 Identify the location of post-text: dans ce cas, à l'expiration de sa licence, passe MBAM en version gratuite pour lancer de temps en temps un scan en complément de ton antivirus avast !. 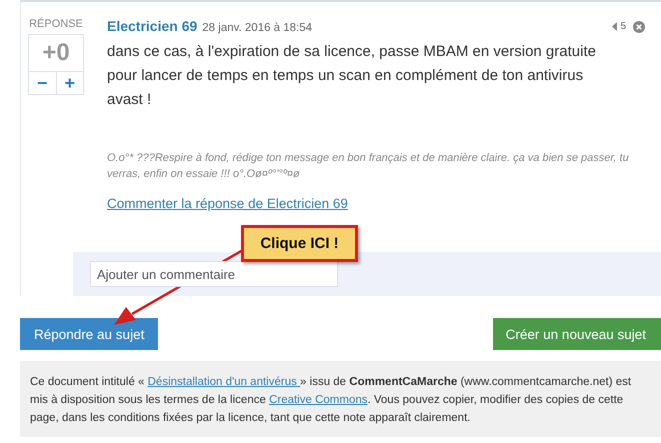
(351, 76).